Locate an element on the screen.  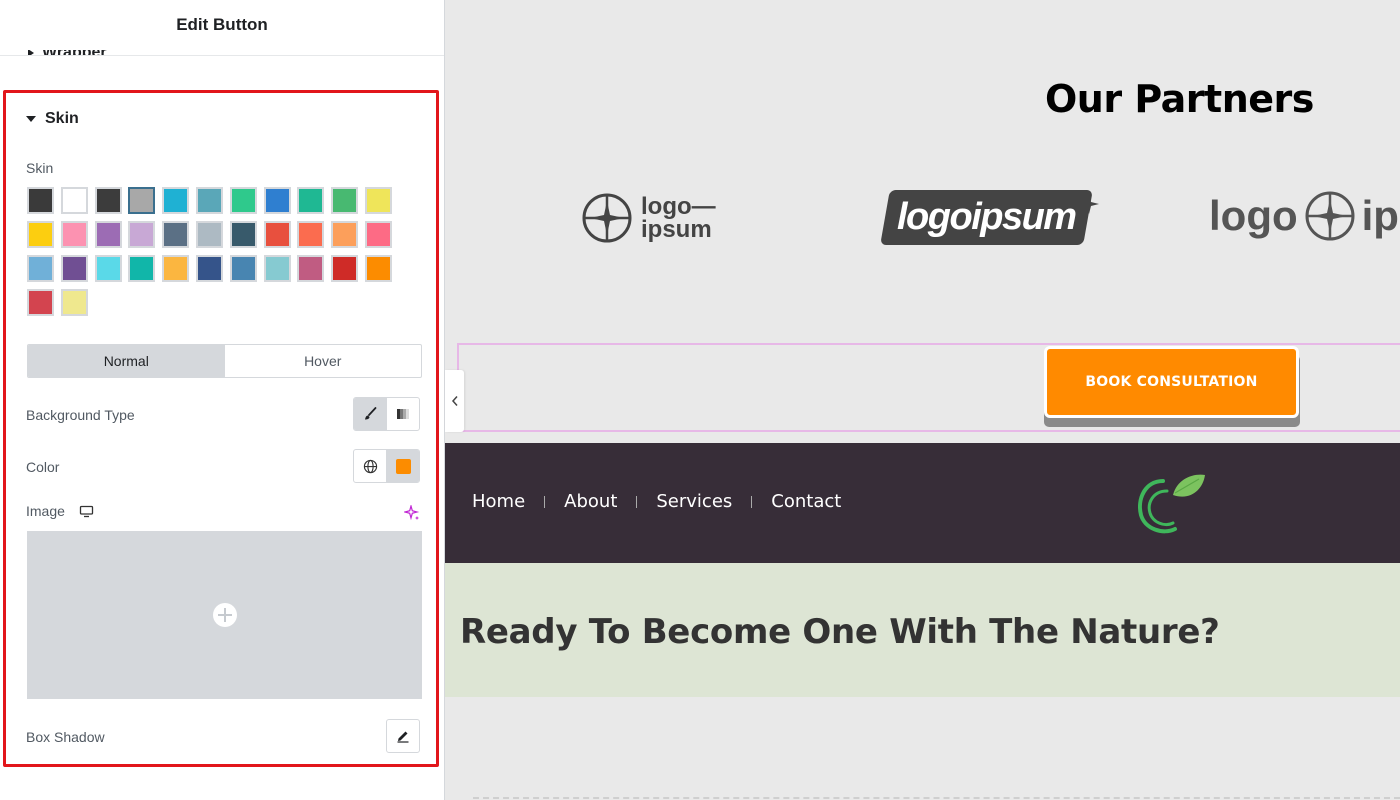
color-label: Color is located at coordinates (43, 467).